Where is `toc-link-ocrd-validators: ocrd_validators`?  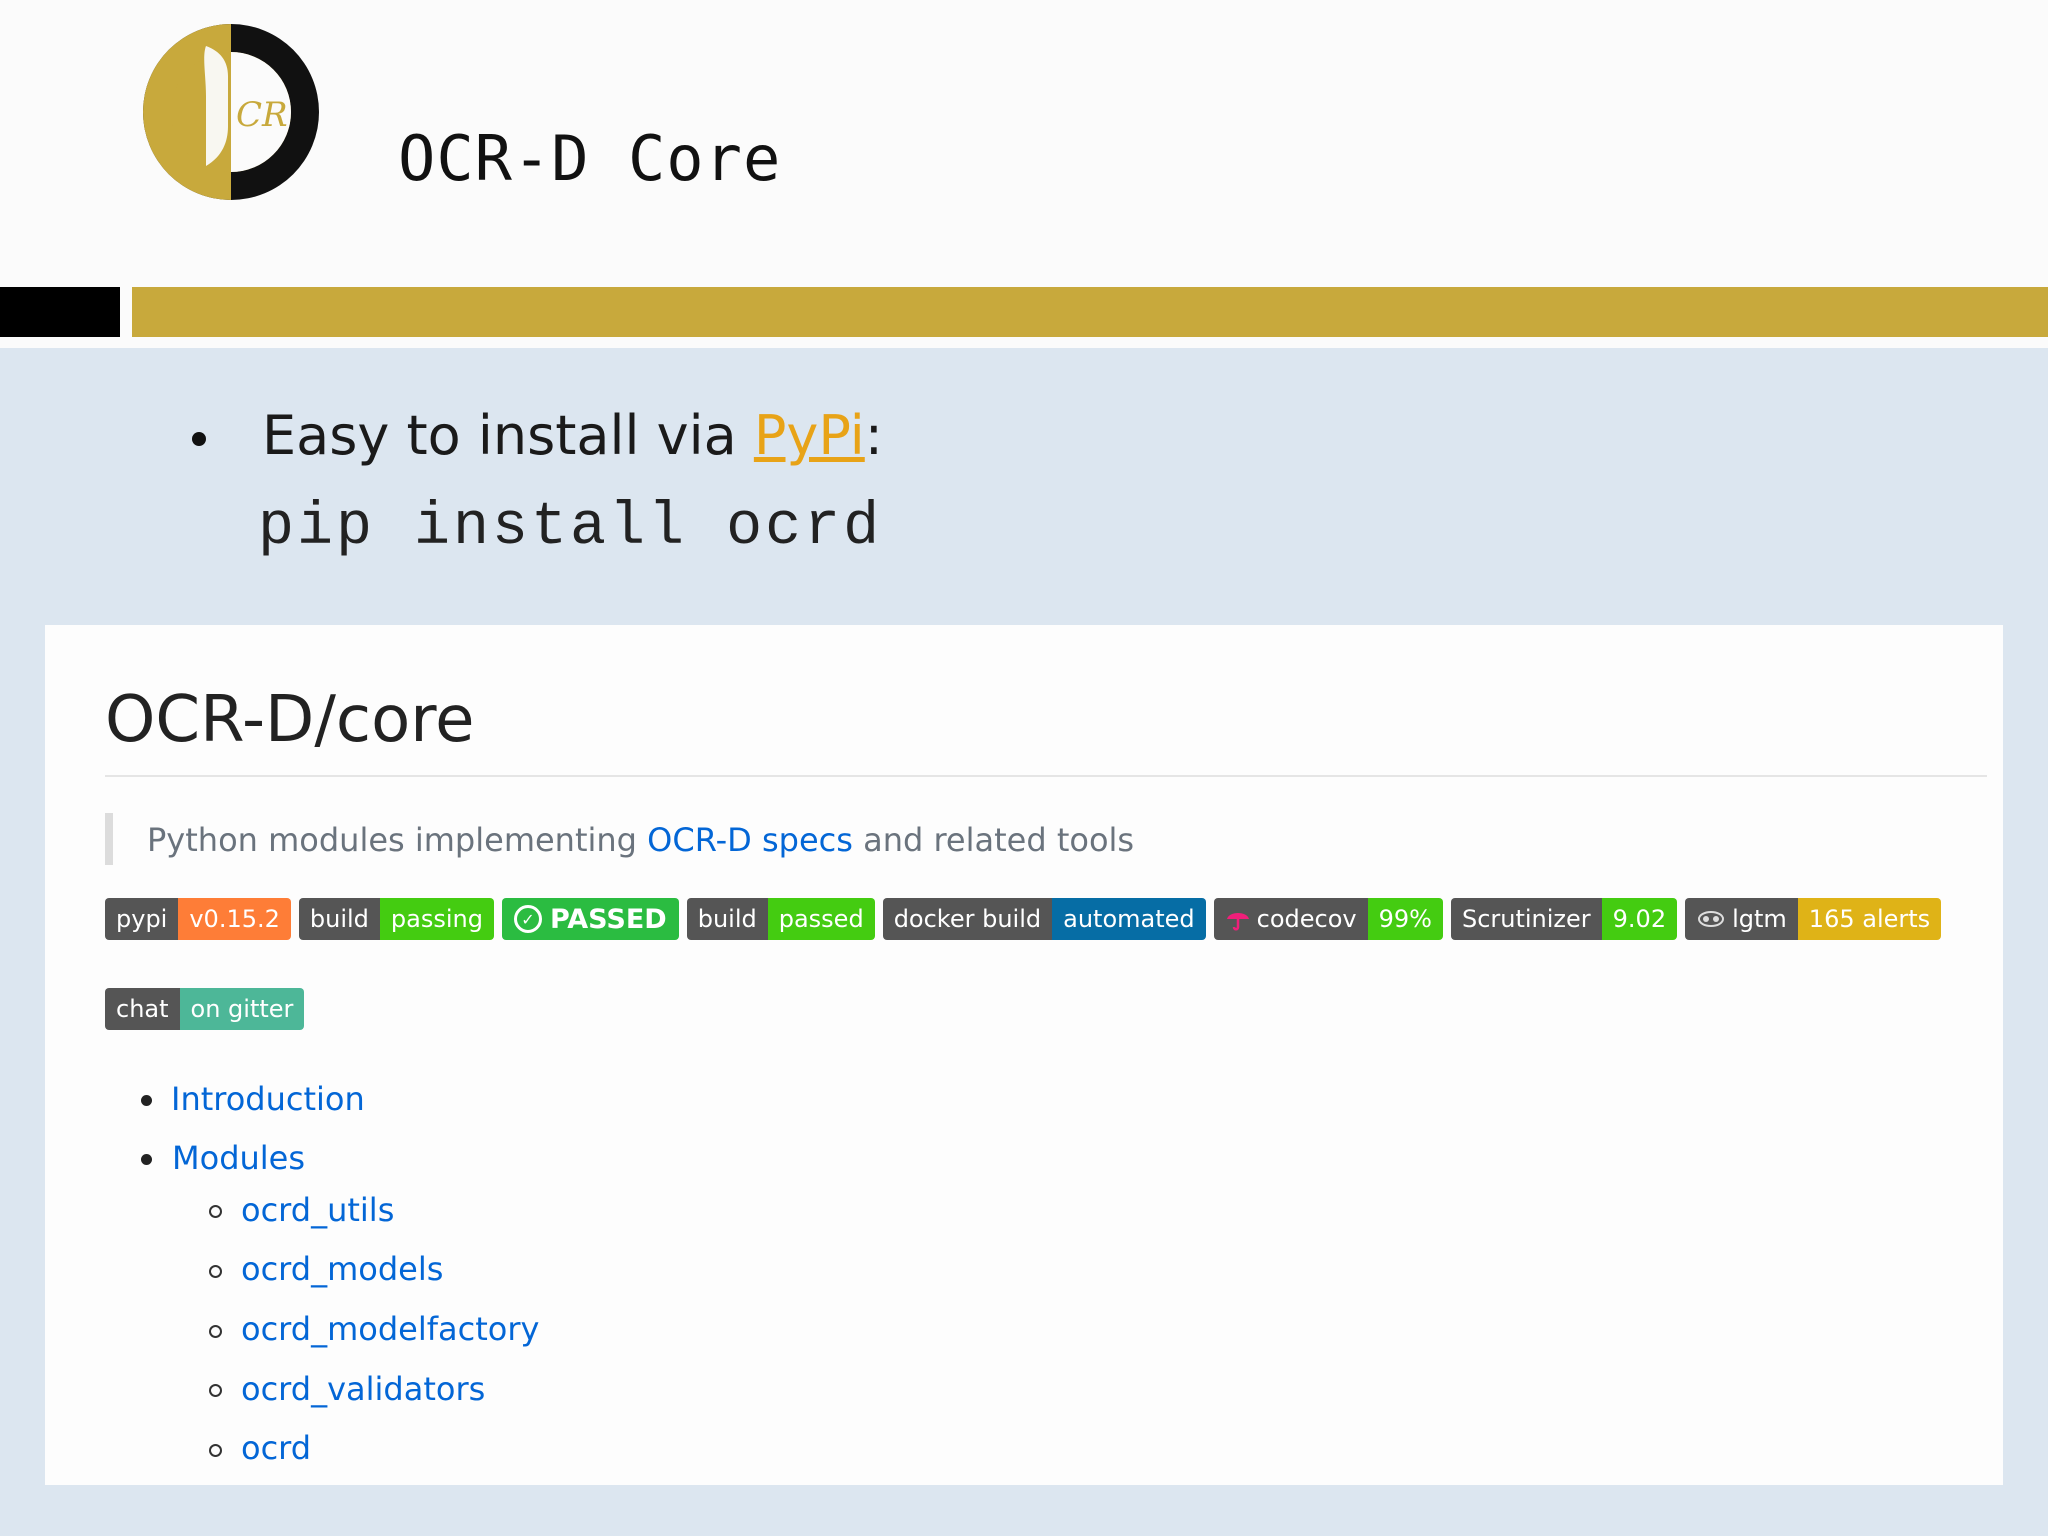
toc-link-ocrd-validators: ocrd_validators is located at coordinates (363, 1389).